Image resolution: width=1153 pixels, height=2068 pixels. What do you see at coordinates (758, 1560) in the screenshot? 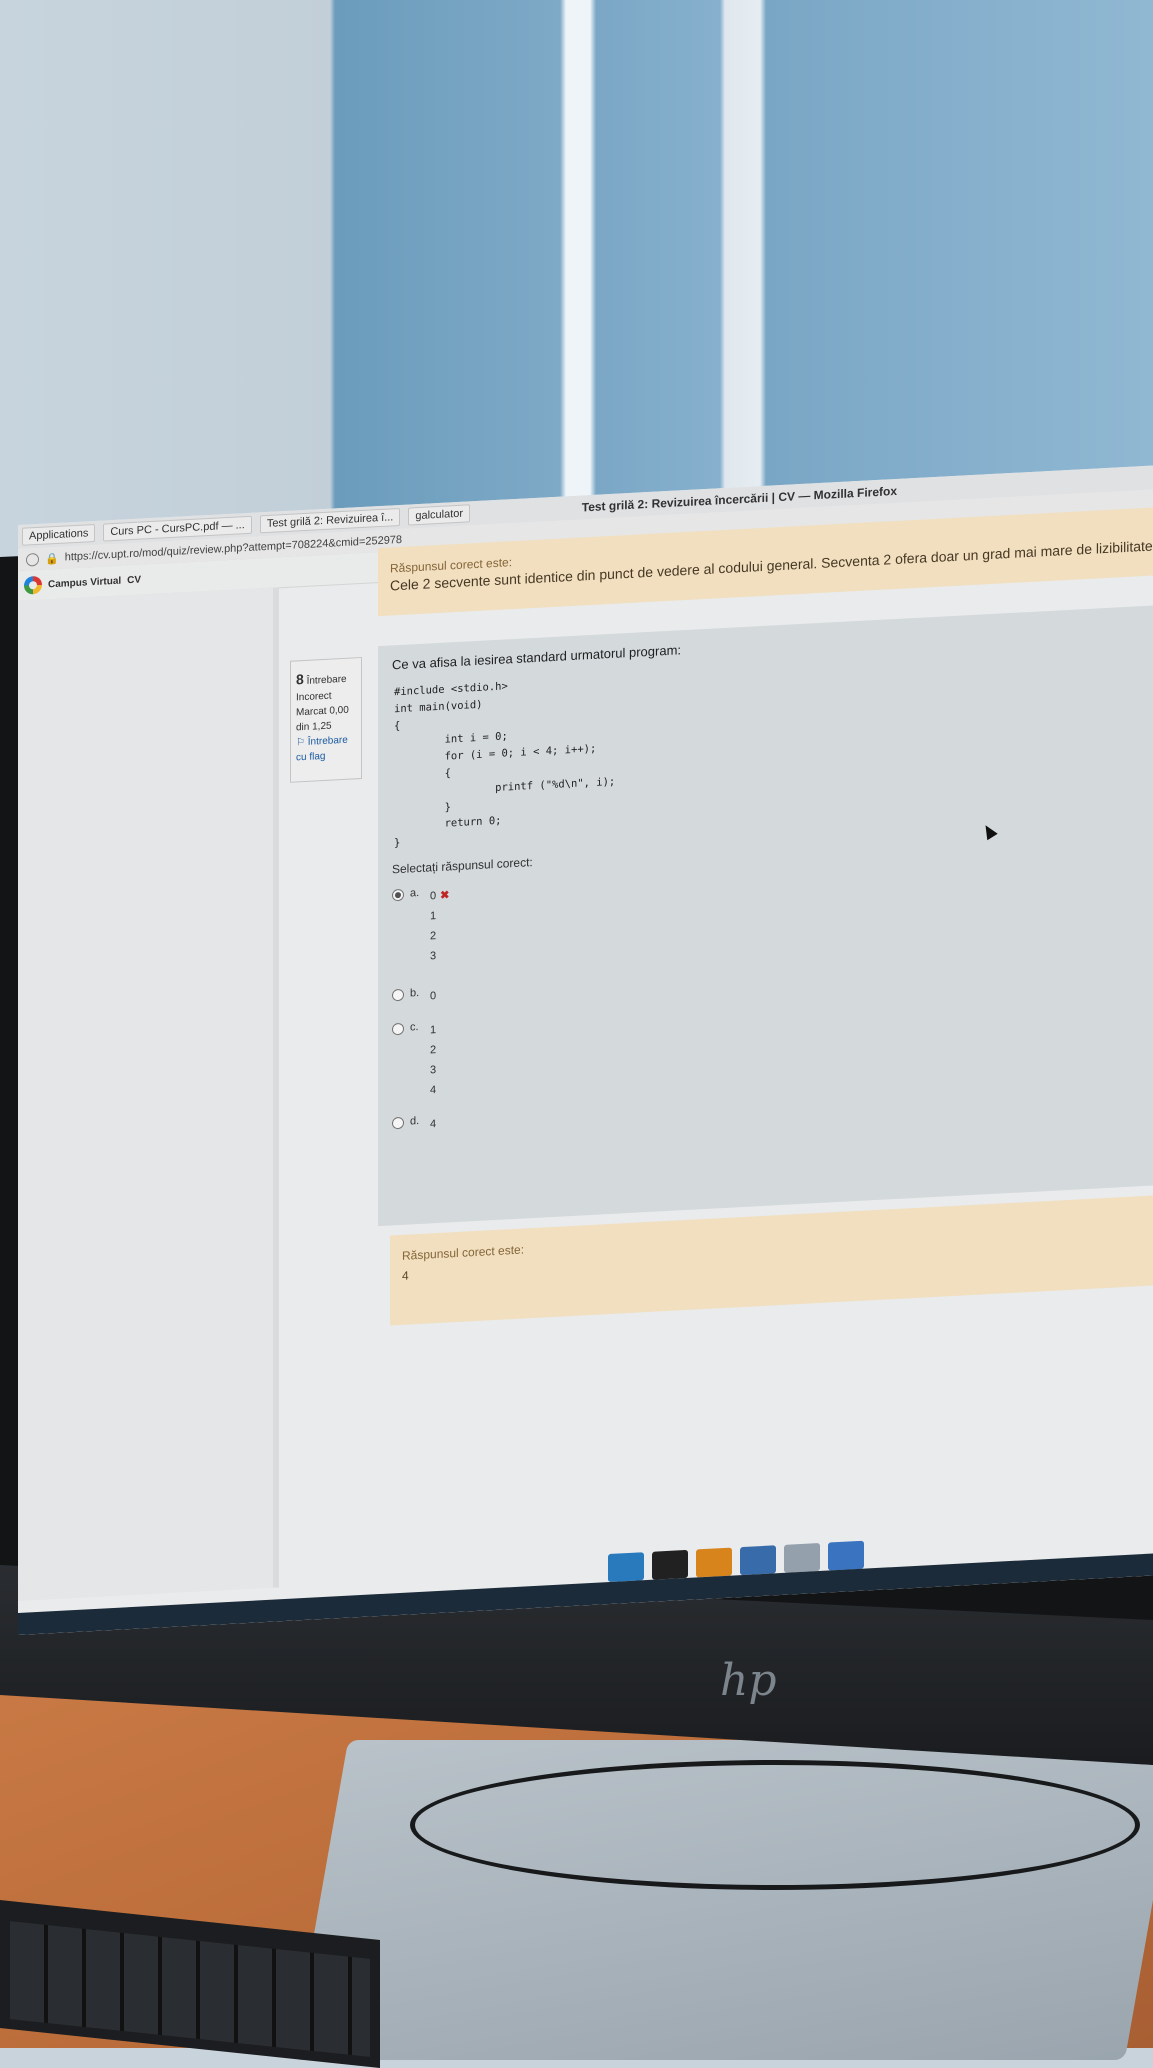
I see `web-browser-icon` at bounding box center [758, 1560].